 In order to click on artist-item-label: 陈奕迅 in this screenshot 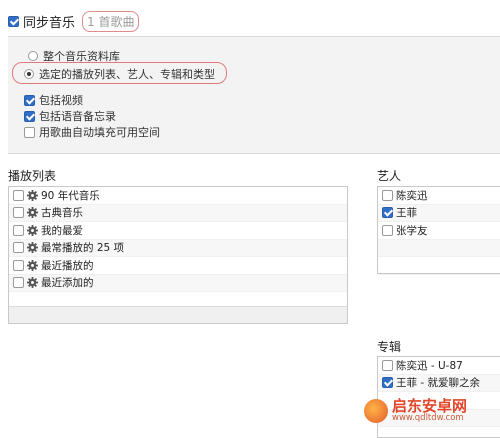, I will do `click(412, 195)`.